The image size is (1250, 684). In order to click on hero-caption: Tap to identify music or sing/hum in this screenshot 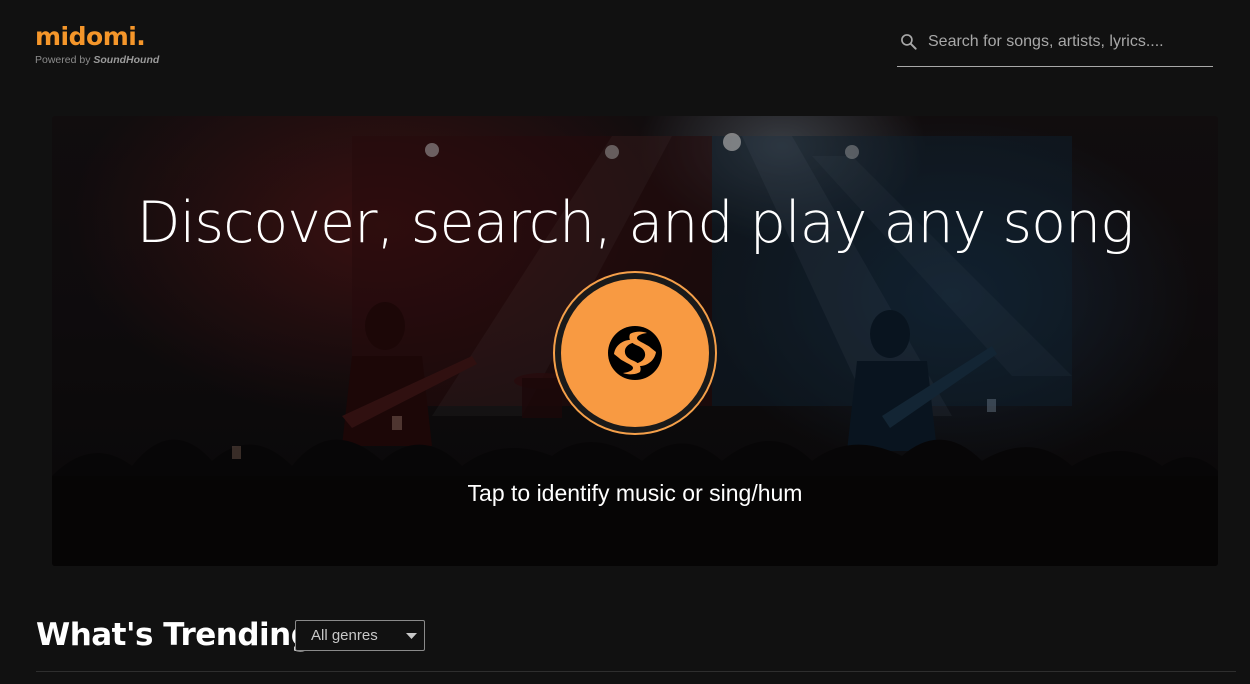, I will do `click(635, 493)`.